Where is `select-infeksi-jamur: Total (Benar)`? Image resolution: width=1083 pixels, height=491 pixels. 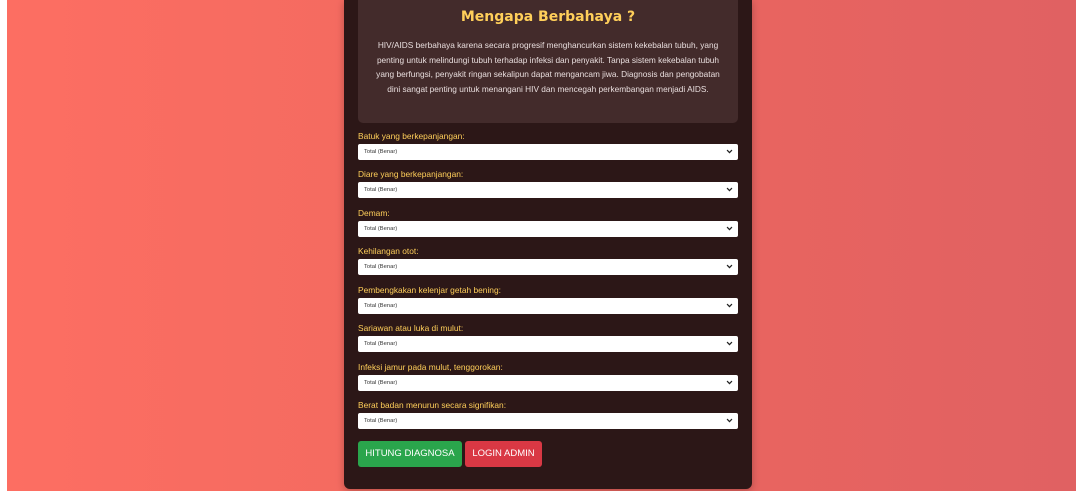
select-infeksi-jamur: Total (Benar) is located at coordinates (548, 383).